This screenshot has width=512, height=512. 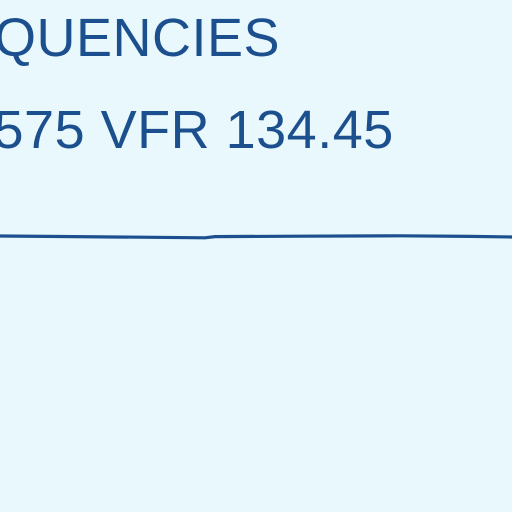 I want to click on frequency-line: .575 VFR 134.45, so click(x=197, y=130).